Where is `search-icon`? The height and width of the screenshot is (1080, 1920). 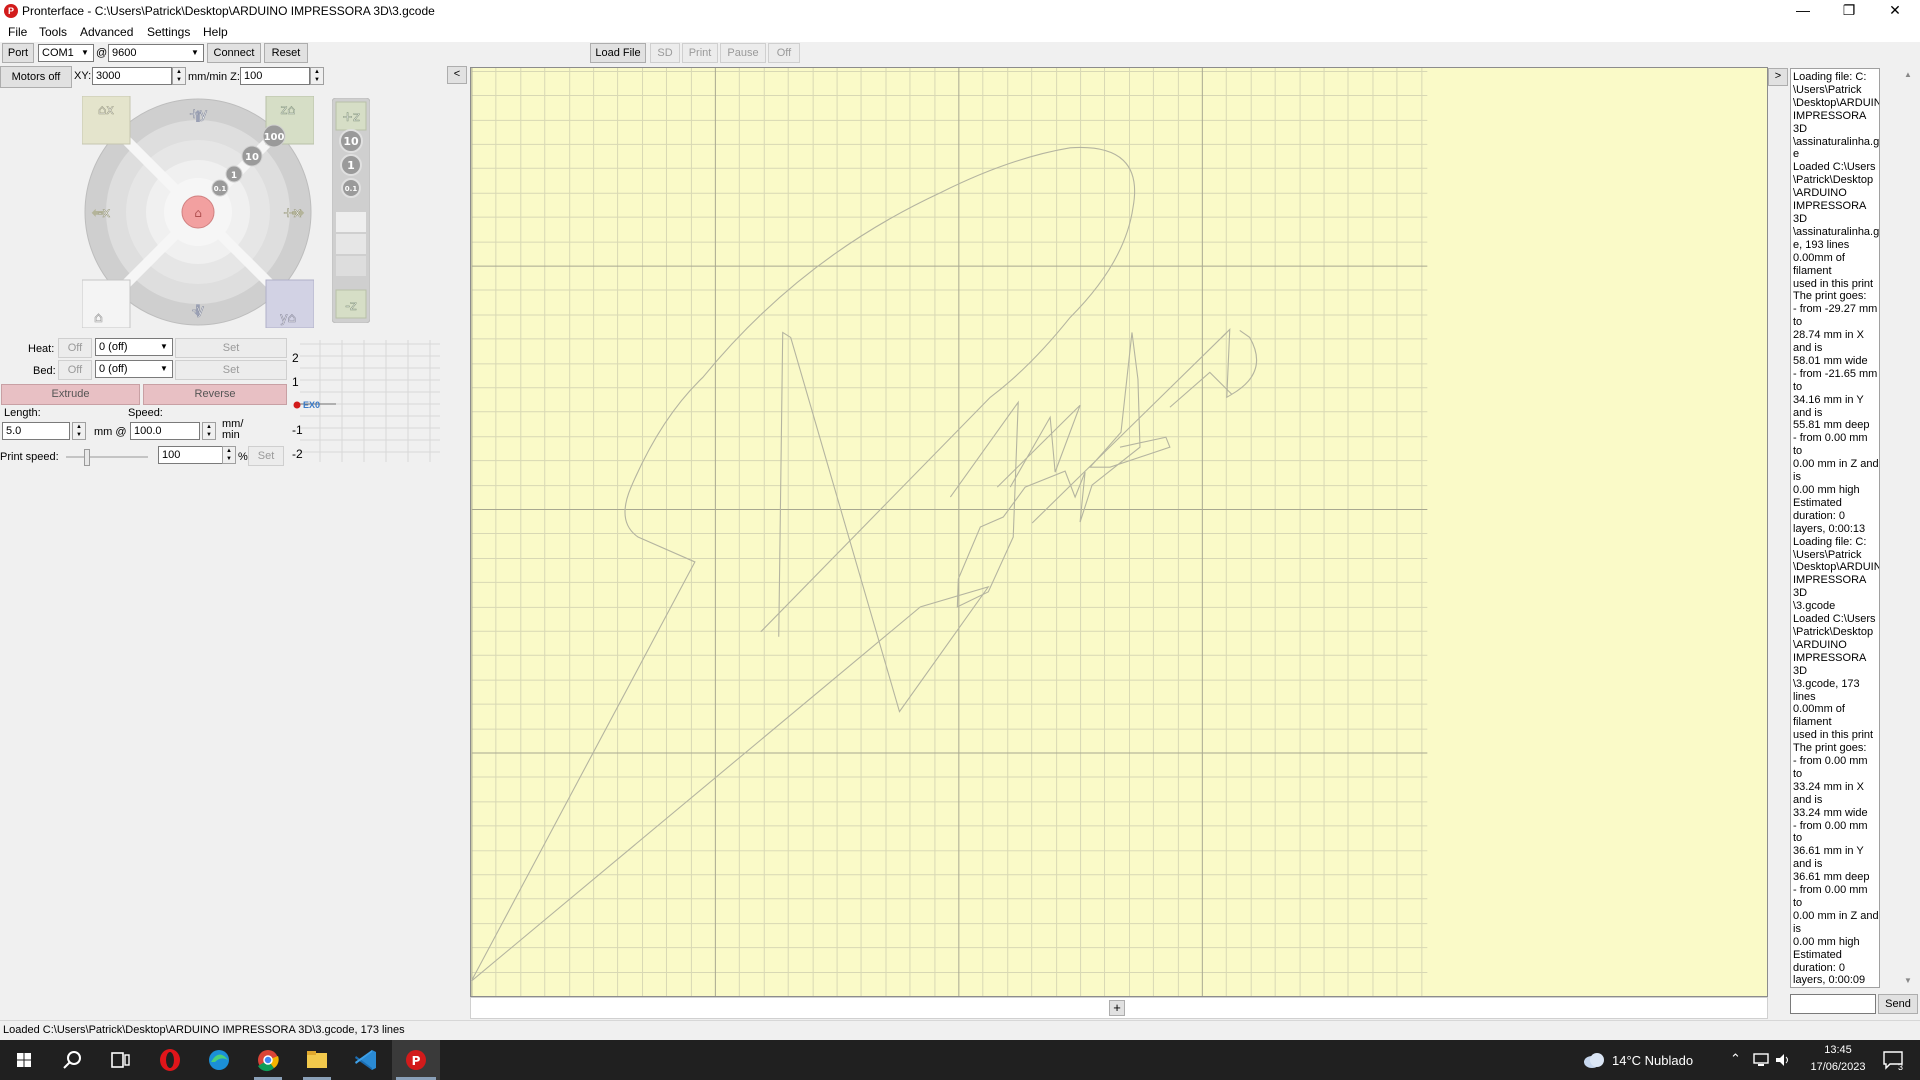
search-icon is located at coordinates (72, 1060).